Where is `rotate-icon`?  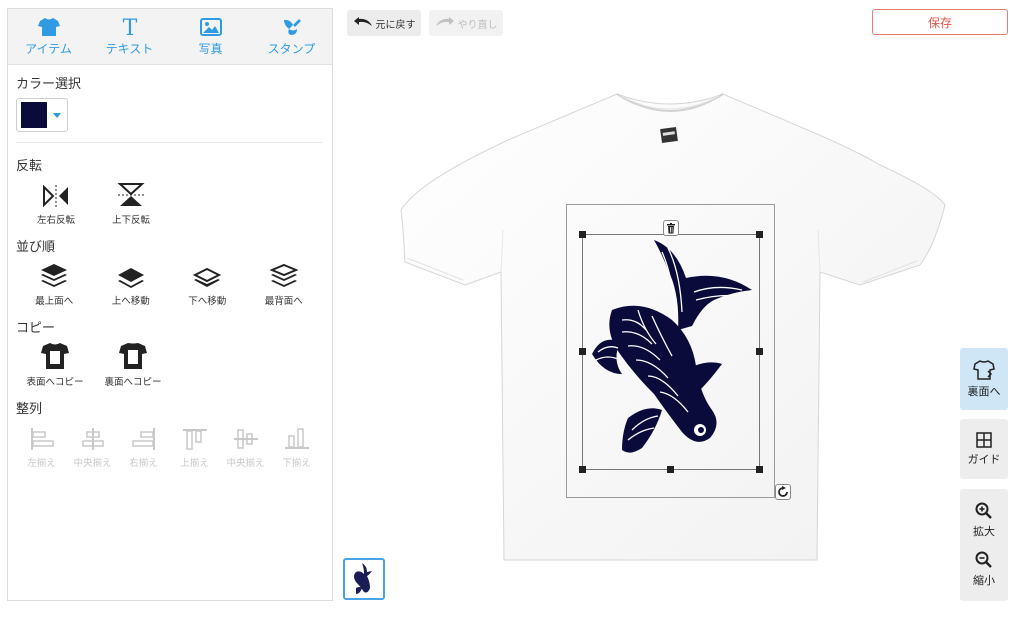 rotate-icon is located at coordinates (783, 492).